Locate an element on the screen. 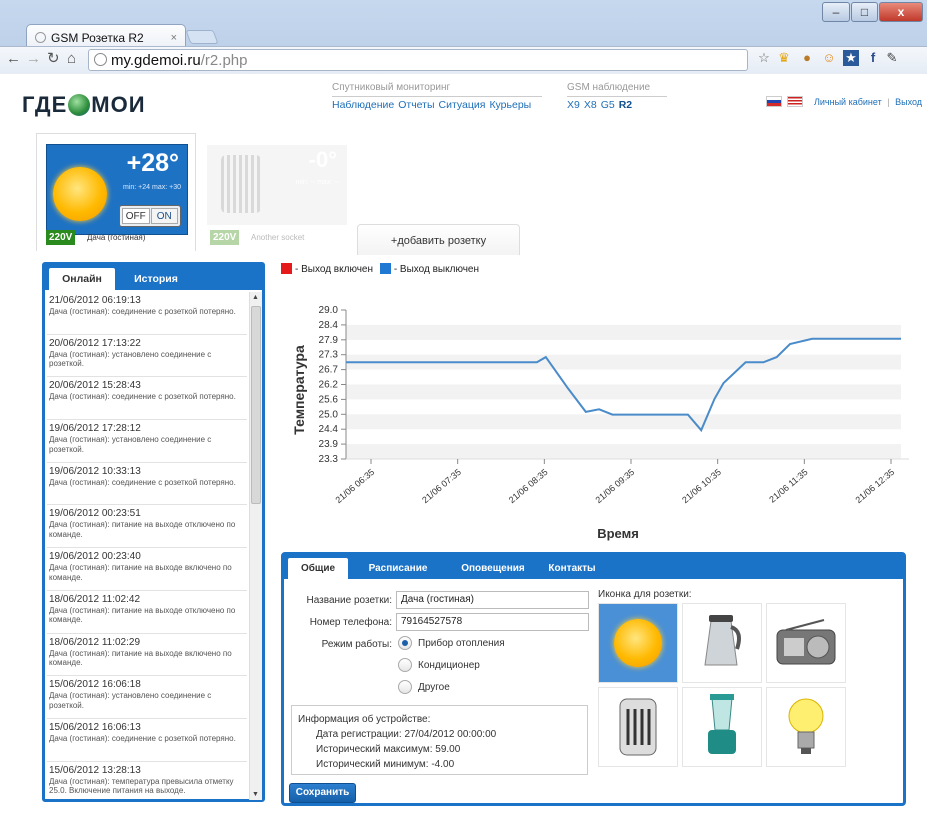 This screenshot has height=820, width=927. grid-band is located at coordinates (623, 392).